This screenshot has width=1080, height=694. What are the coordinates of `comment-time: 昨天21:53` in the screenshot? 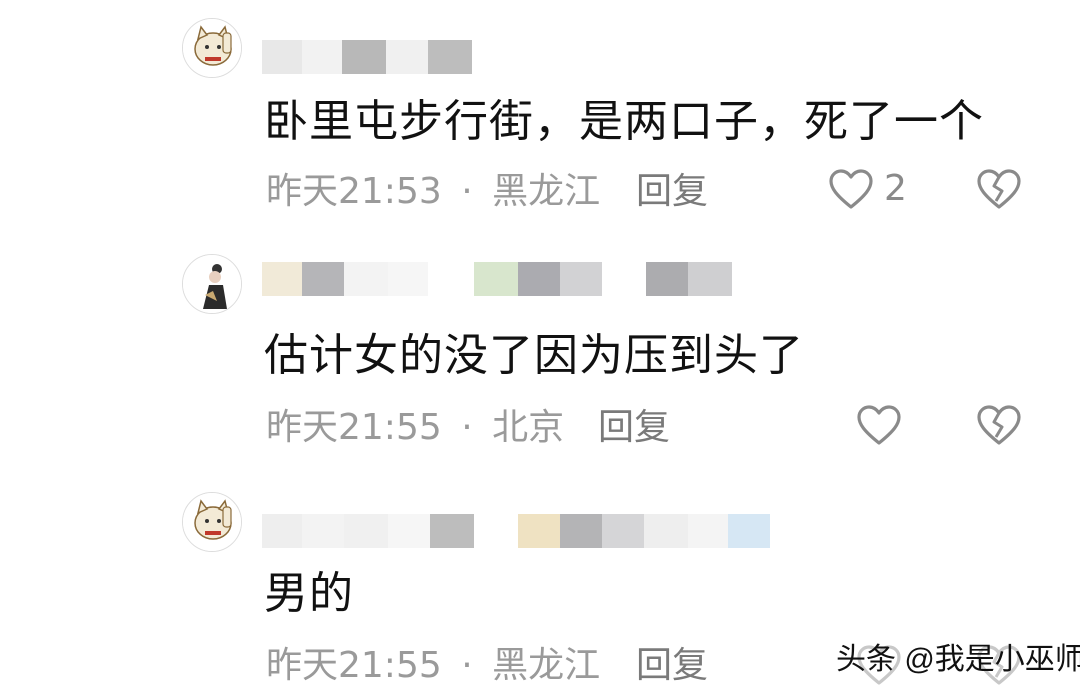 It's located at (354, 191).